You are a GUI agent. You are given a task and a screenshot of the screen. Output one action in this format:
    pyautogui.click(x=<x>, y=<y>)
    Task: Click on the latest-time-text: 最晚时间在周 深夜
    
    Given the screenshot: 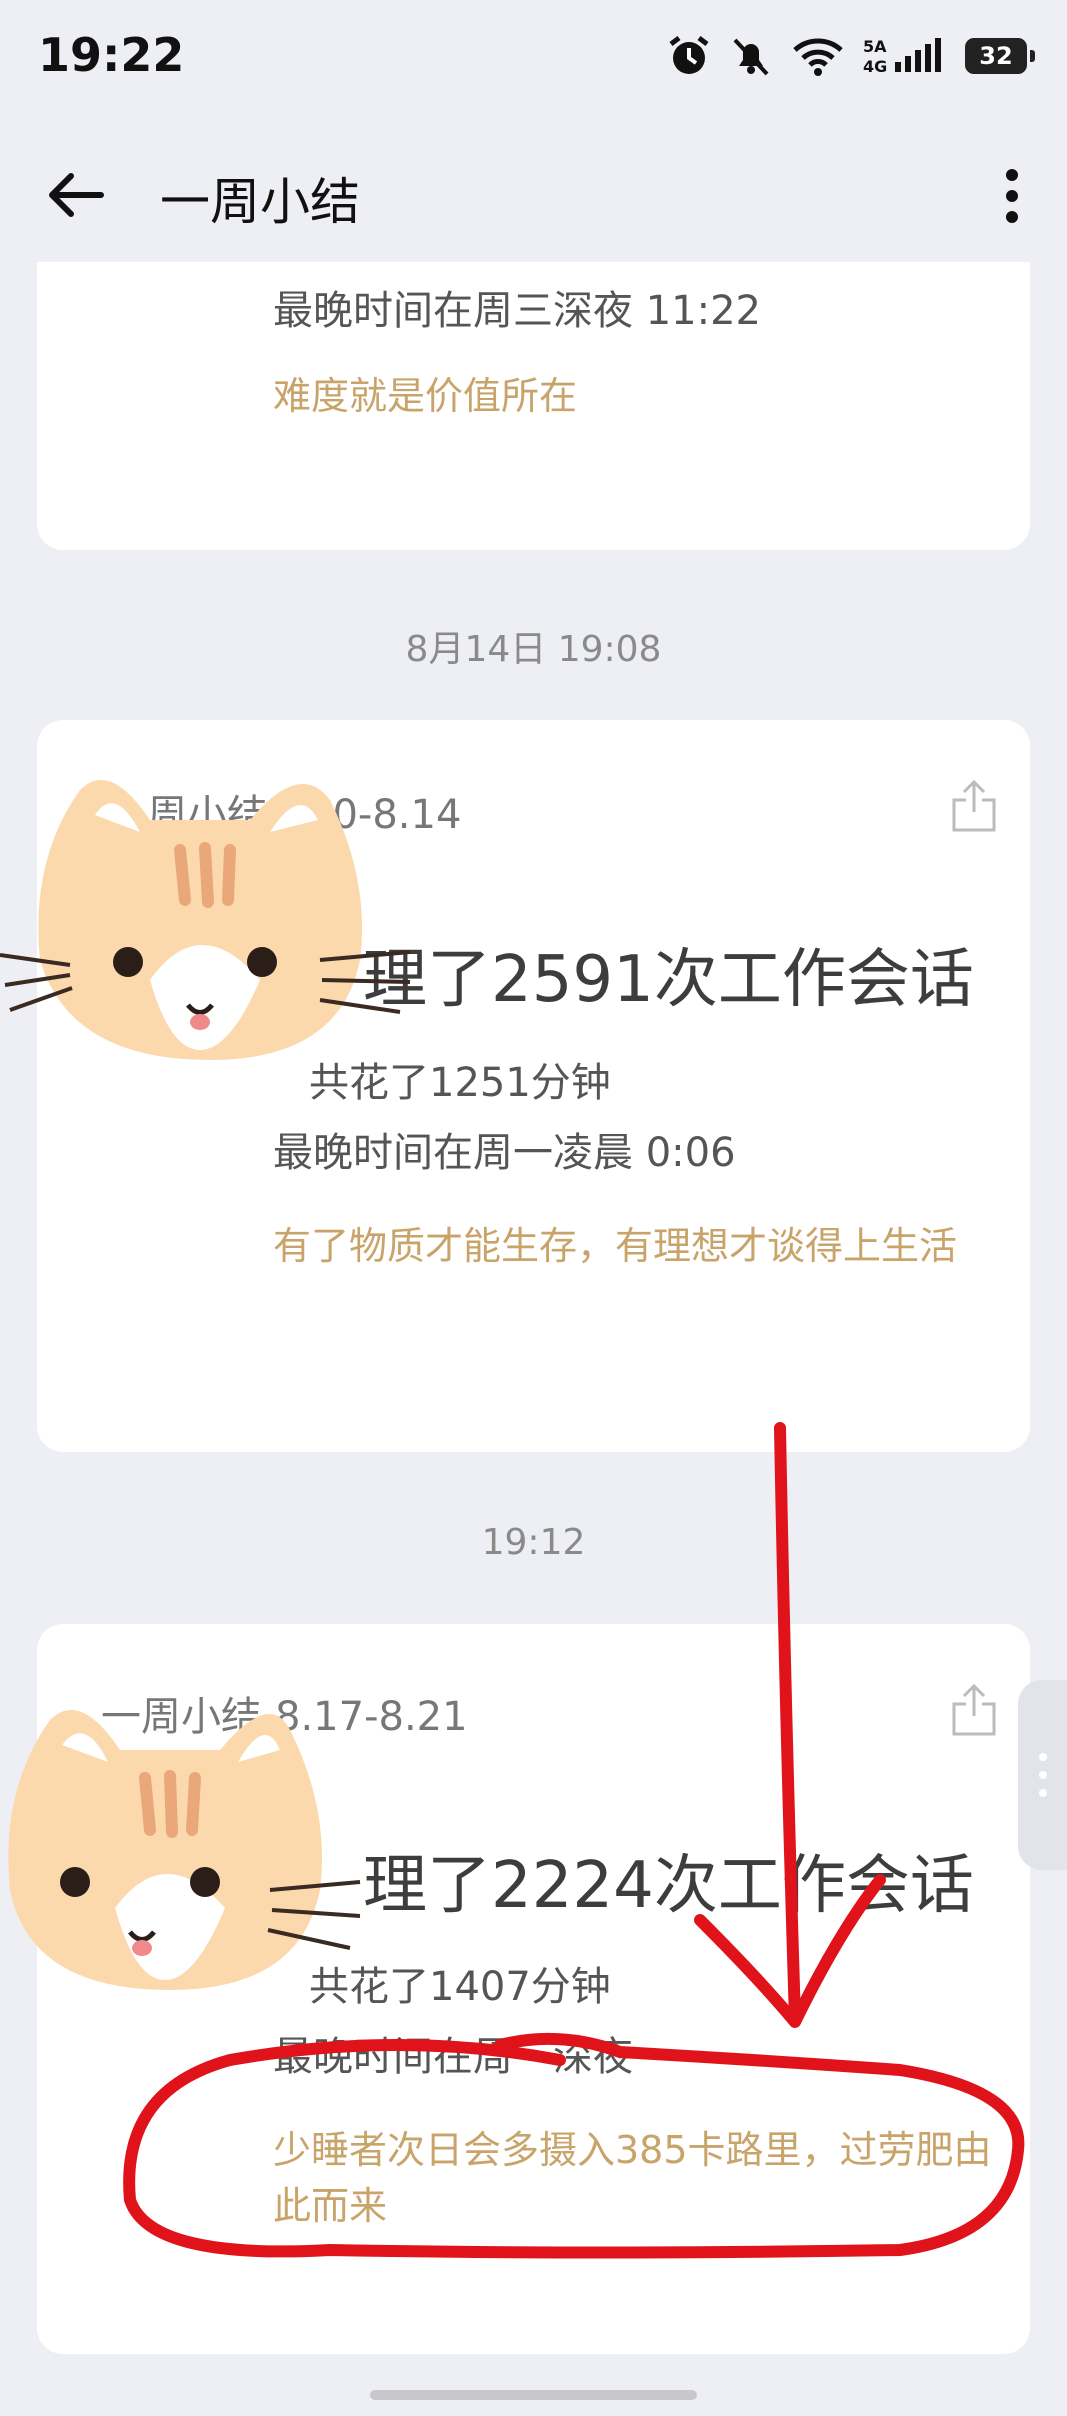 What is the action you would take?
    pyautogui.click(x=453, y=2057)
    